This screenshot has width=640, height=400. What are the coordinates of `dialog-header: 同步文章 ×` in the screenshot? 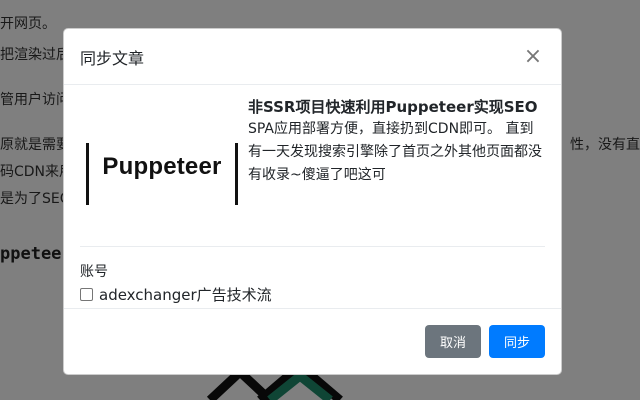 It's located at (312, 57).